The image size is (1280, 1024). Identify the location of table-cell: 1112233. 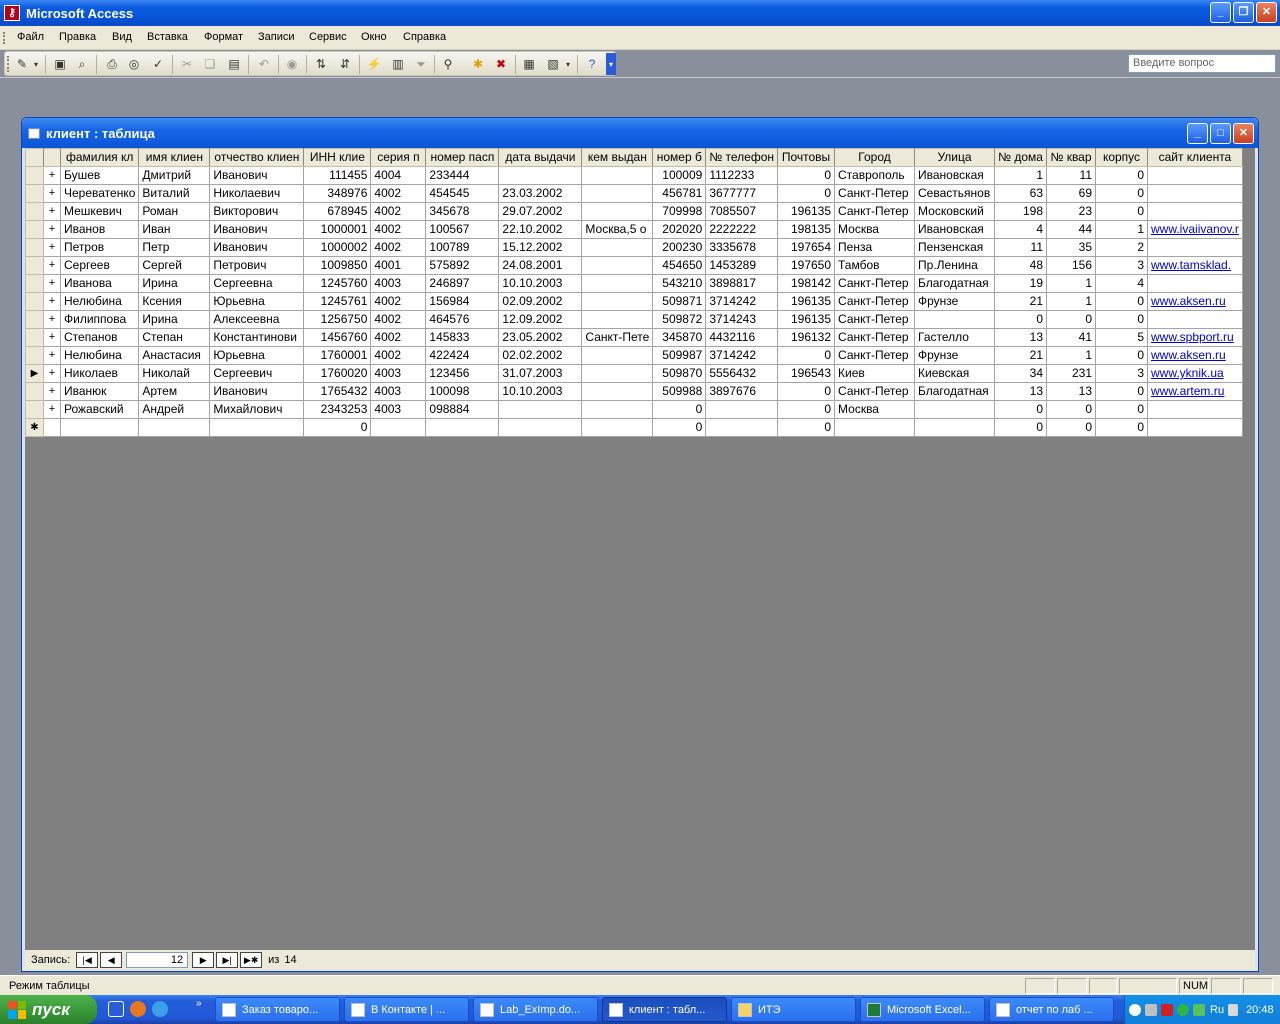
(742, 175).